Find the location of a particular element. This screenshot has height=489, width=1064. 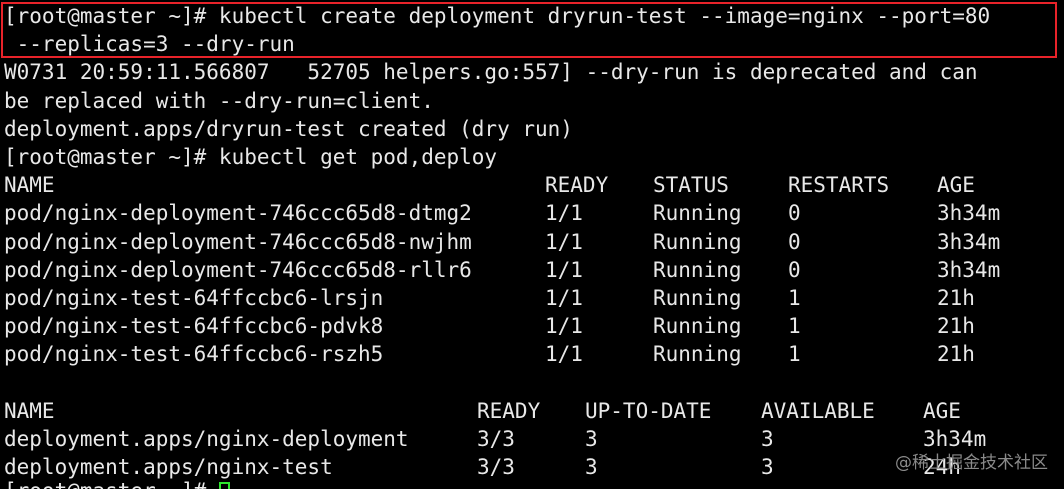

deploy-header-up-to-date: UP-TO-DATE is located at coordinates (648, 410).